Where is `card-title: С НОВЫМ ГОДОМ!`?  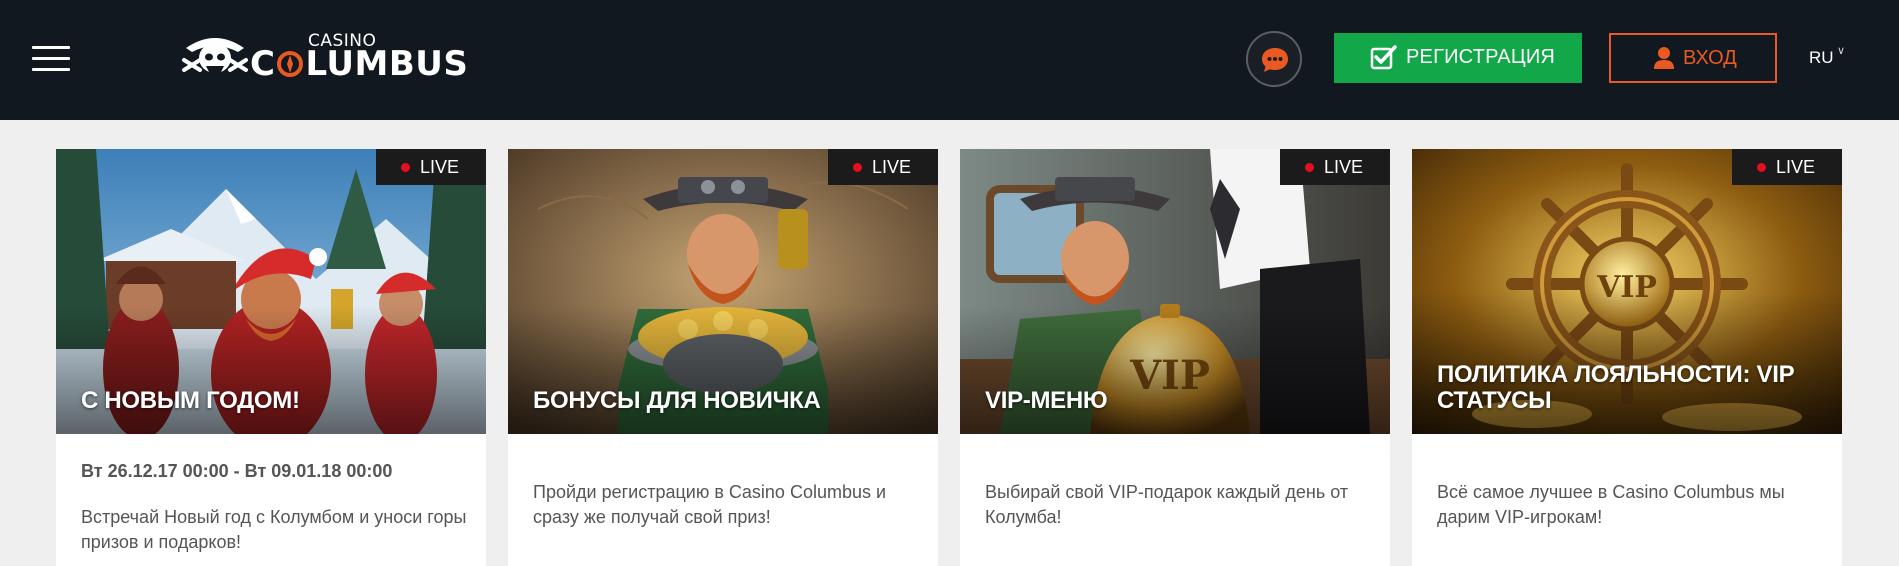 card-title: С НОВЫМ ГОДОМ! is located at coordinates (190, 400).